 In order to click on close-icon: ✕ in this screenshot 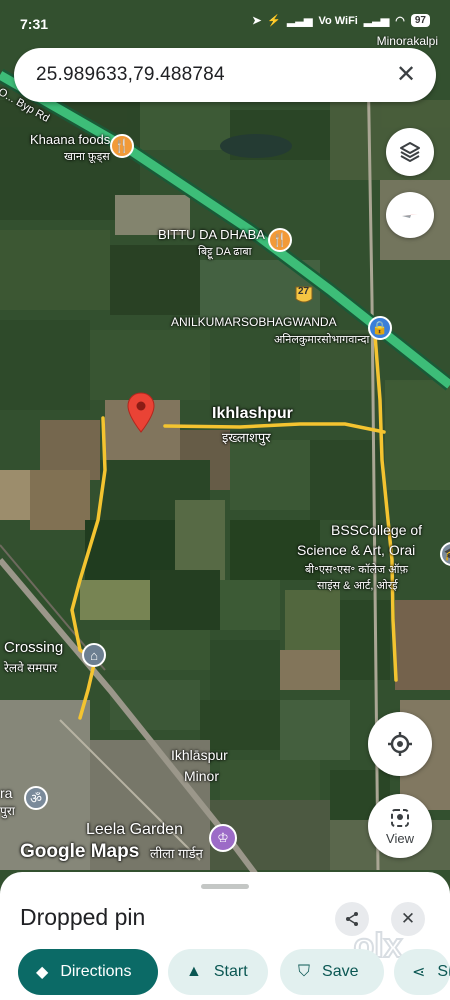, I will do `click(406, 75)`.